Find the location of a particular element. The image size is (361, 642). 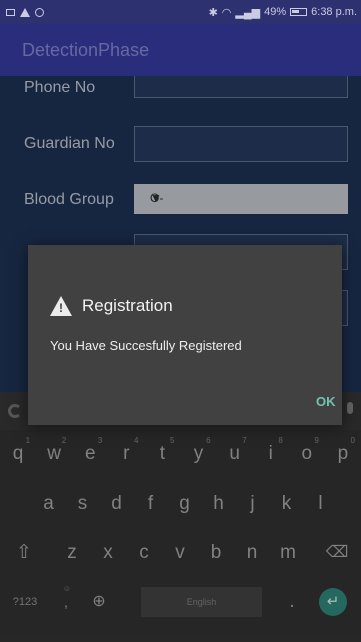

ok-button: OK is located at coordinates (326, 401).